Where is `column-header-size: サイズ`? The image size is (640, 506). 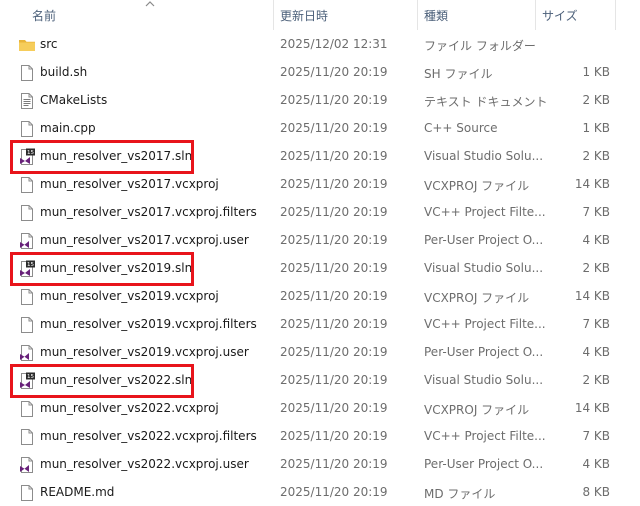
column-header-size: サイズ is located at coordinates (576, 15).